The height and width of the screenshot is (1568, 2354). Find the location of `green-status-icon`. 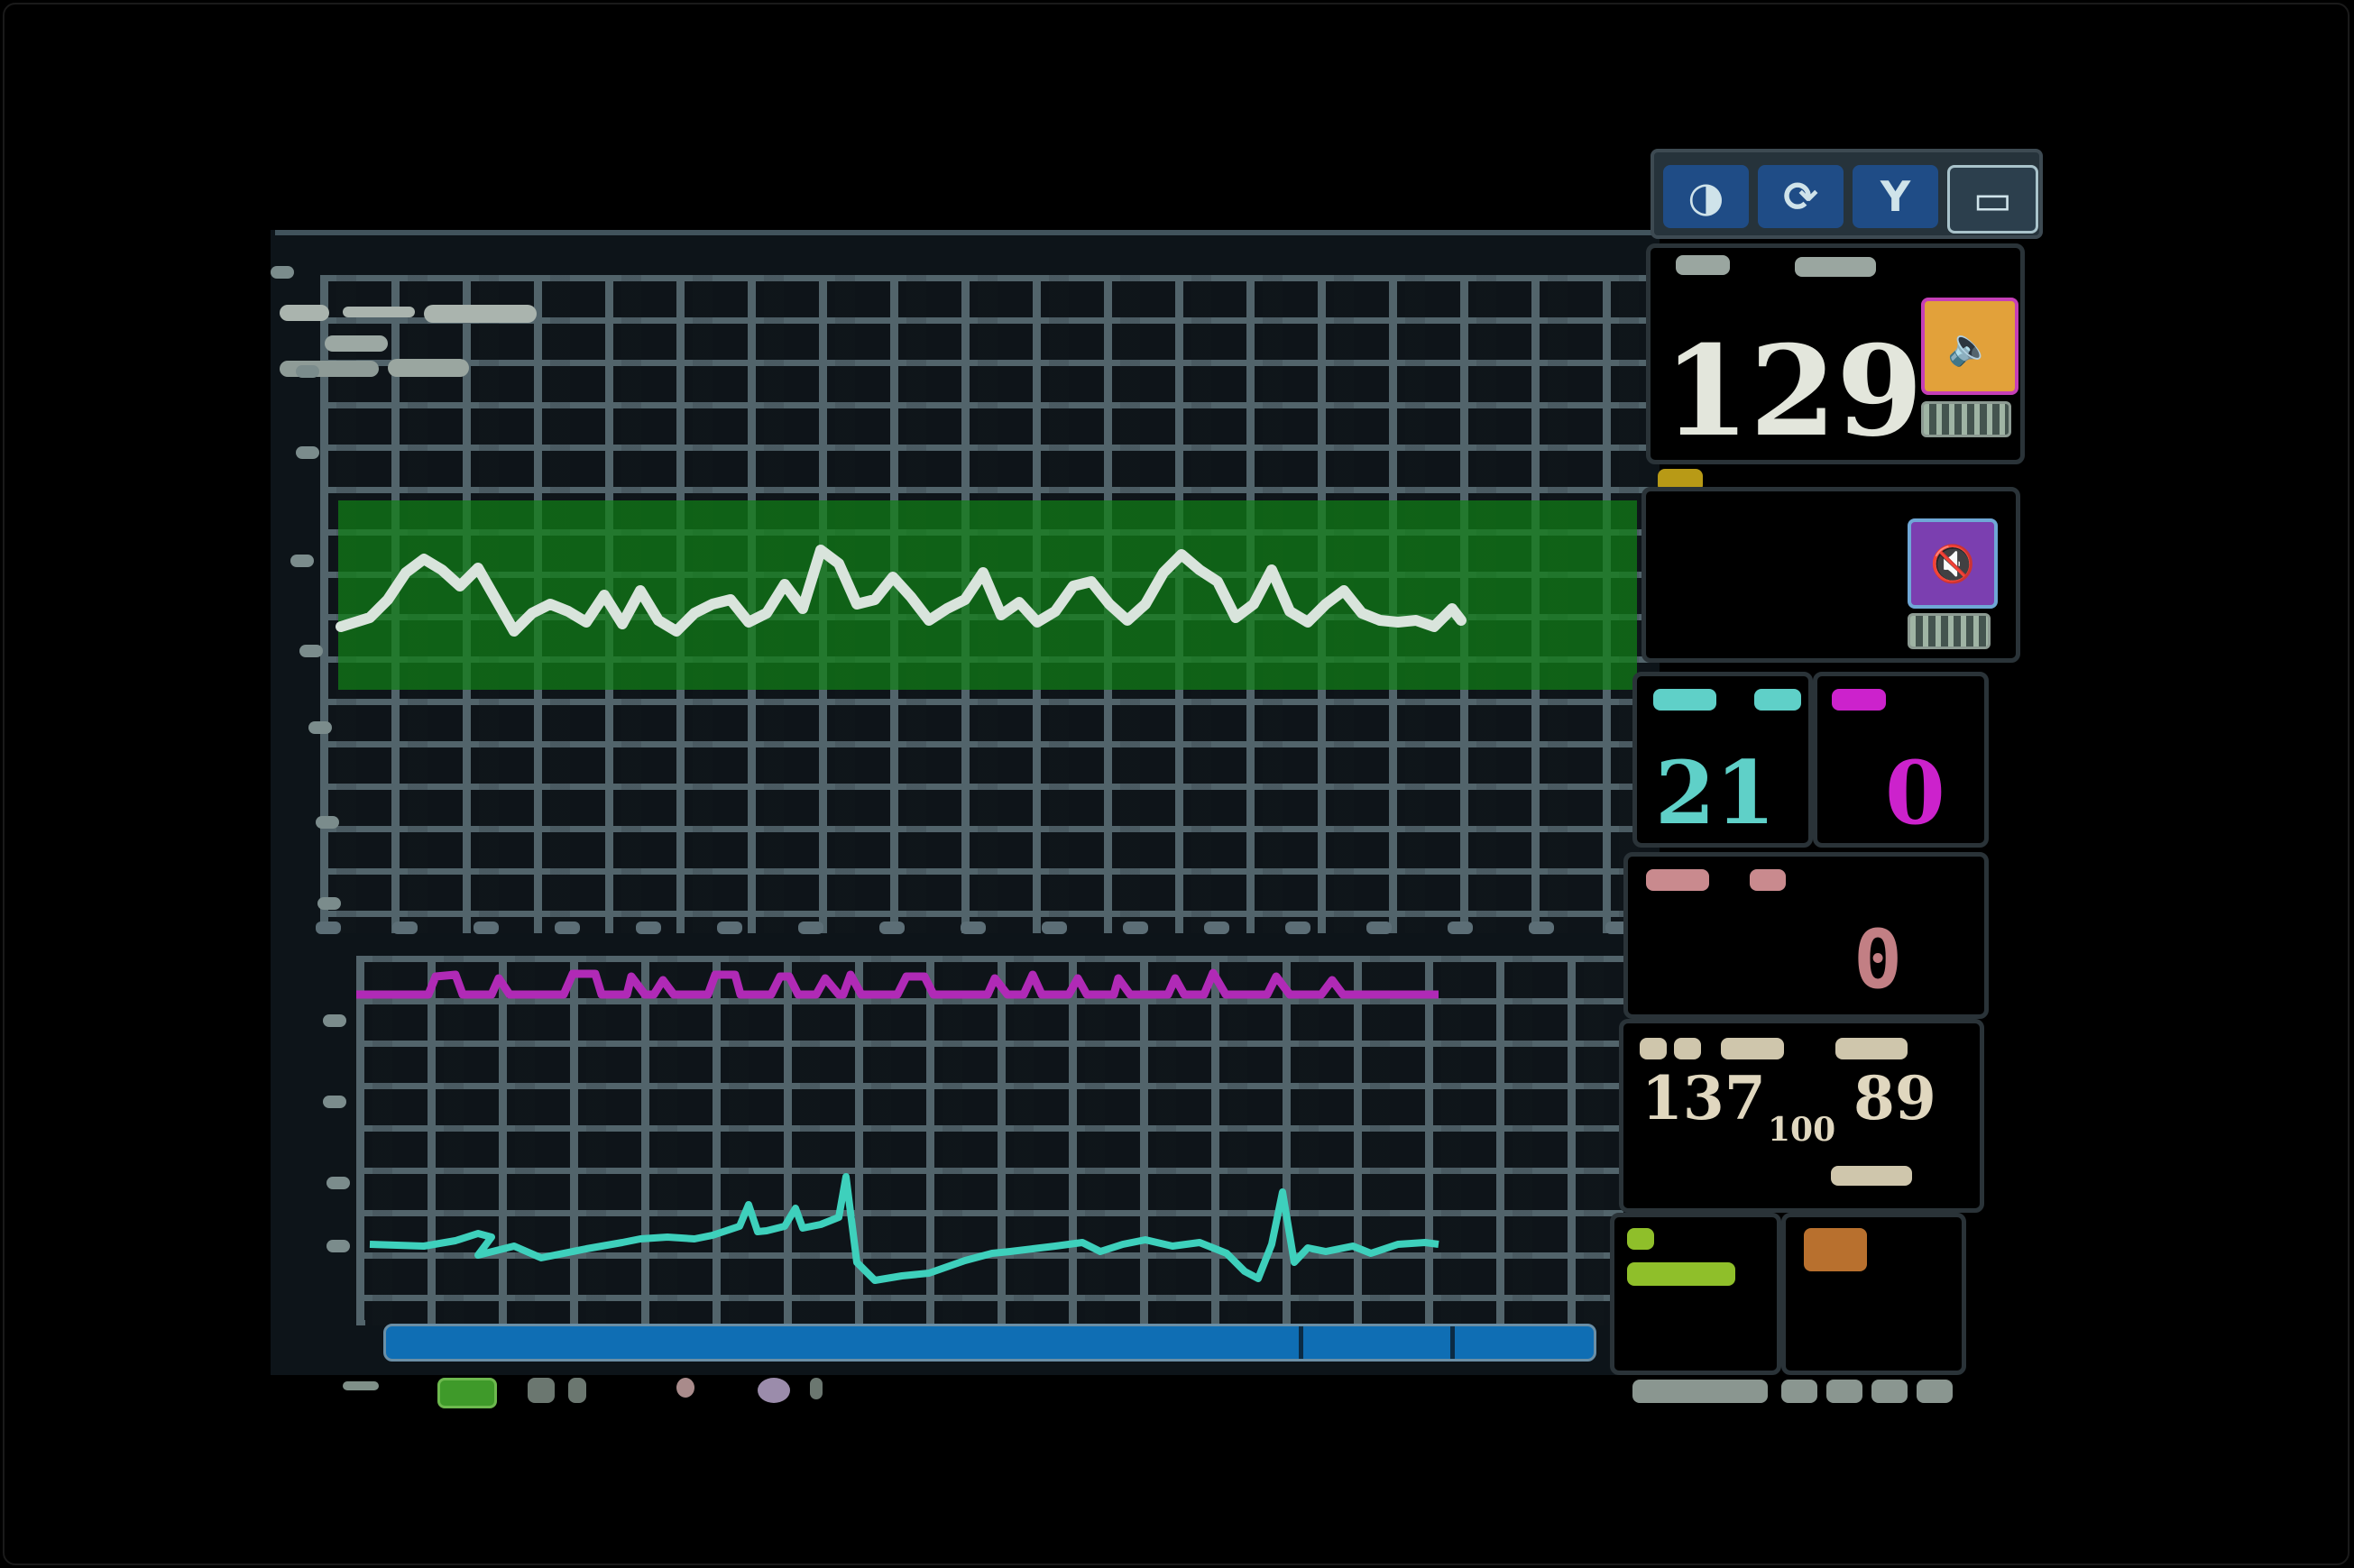

green-status-icon is located at coordinates (467, 1393).